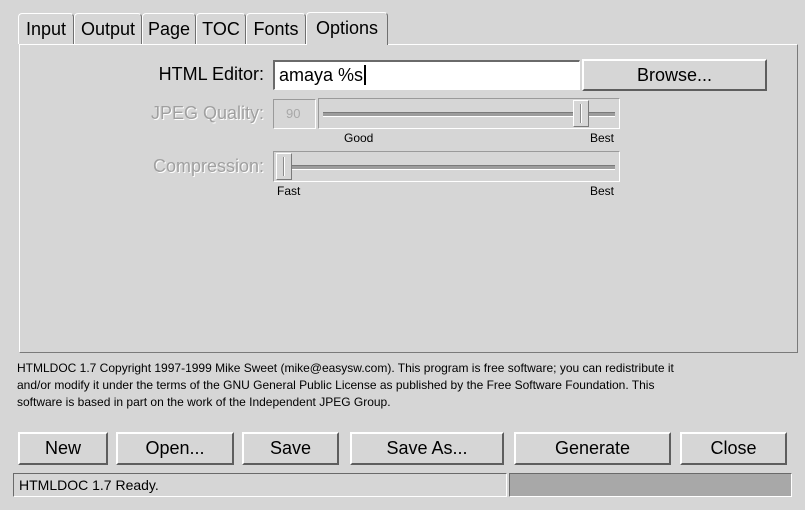  Describe the element at coordinates (294, 114) in the screenshot. I see `jpeg-quality-value: 90` at that location.